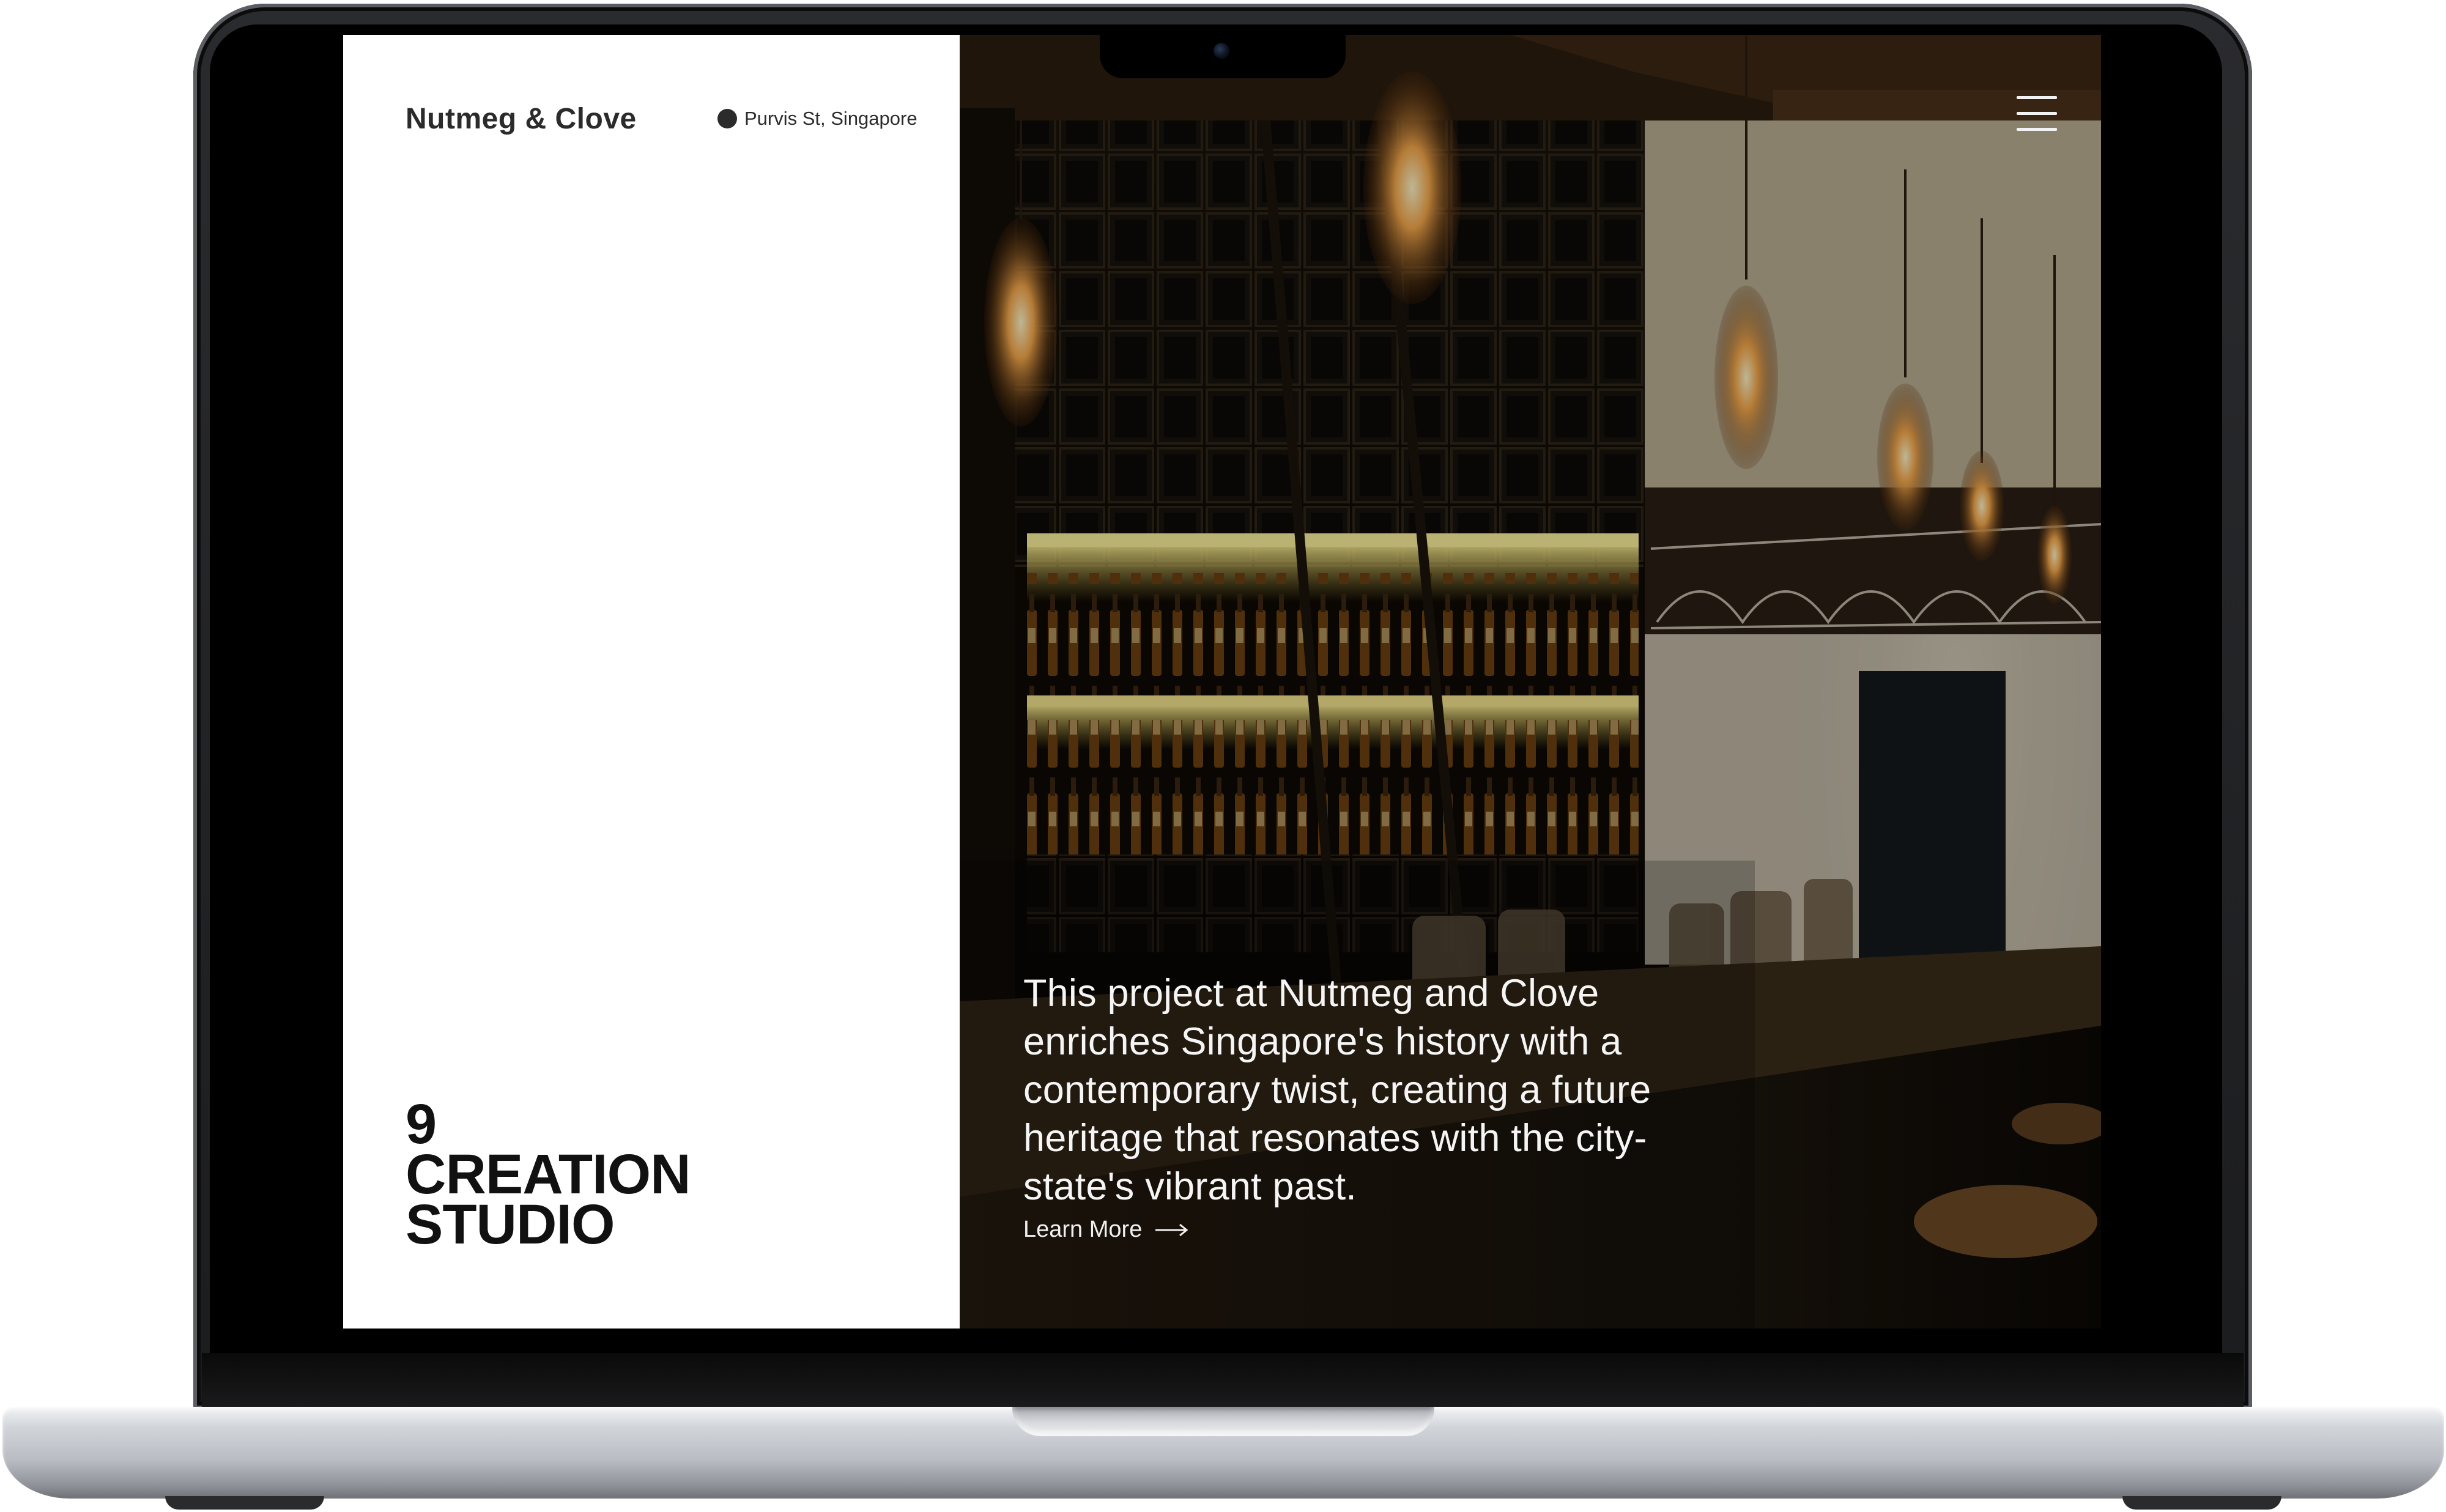 The width and height of the screenshot is (2446, 1512). Describe the element at coordinates (1223, 1381) in the screenshot. I see `laptop-chin` at that location.